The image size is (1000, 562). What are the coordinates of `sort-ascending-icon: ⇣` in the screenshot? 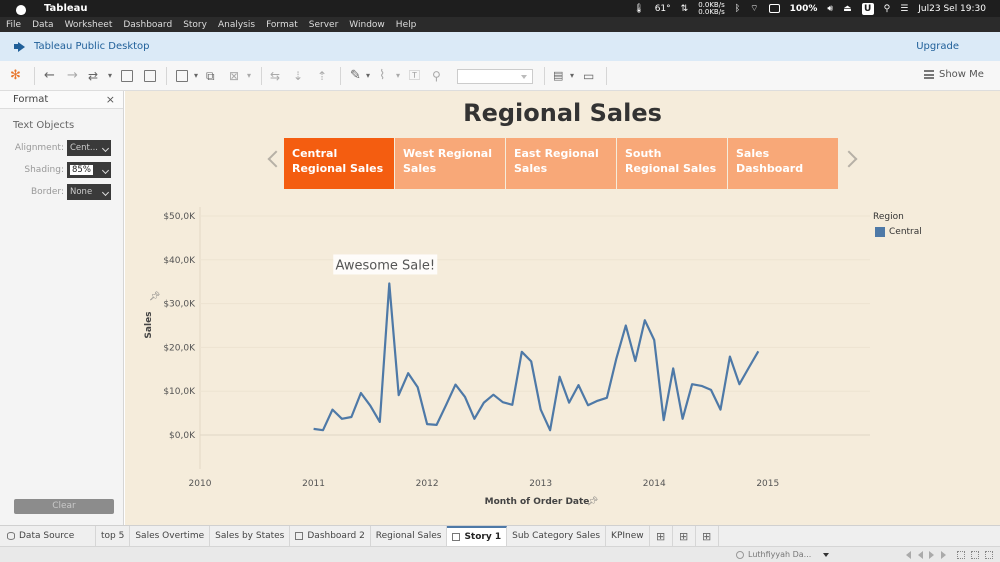 It's located at (298, 76).